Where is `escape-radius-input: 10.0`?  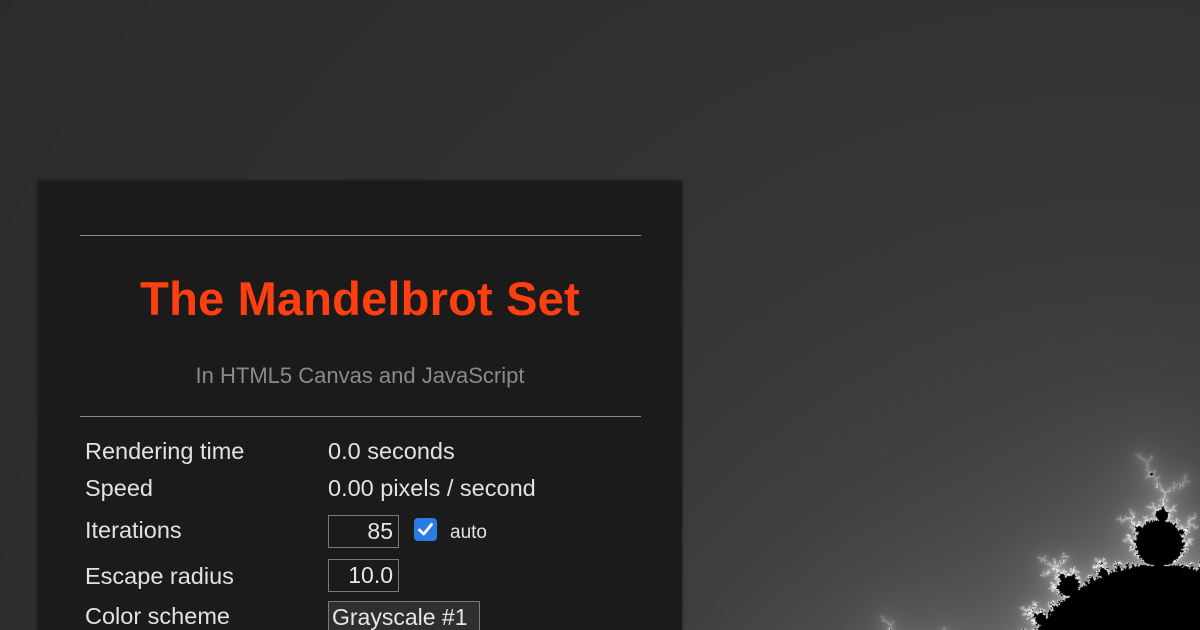 escape-radius-input: 10.0 is located at coordinates (363, 575).